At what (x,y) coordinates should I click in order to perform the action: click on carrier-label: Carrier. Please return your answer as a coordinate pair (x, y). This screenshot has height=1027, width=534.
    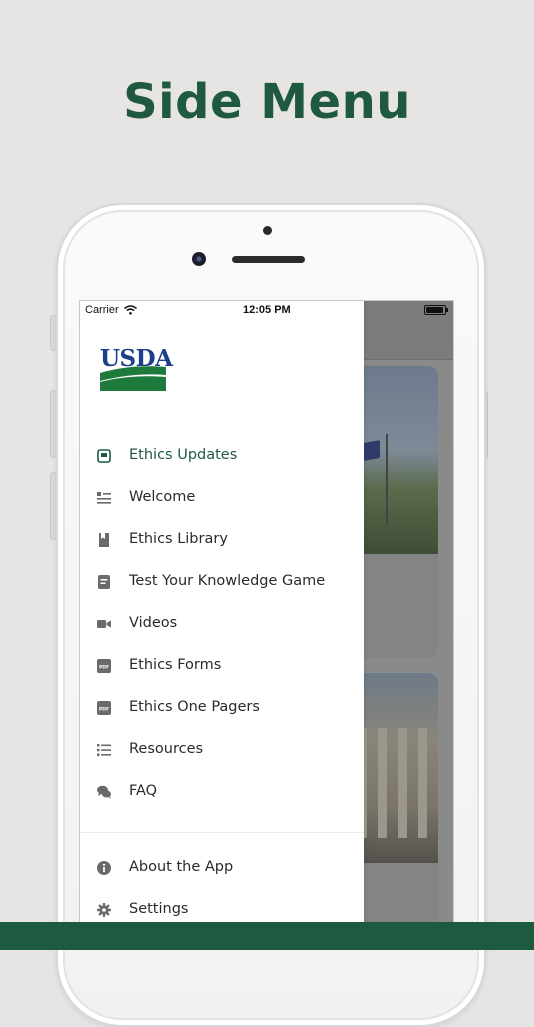
    Looking at the image, I should click on (102, 310).